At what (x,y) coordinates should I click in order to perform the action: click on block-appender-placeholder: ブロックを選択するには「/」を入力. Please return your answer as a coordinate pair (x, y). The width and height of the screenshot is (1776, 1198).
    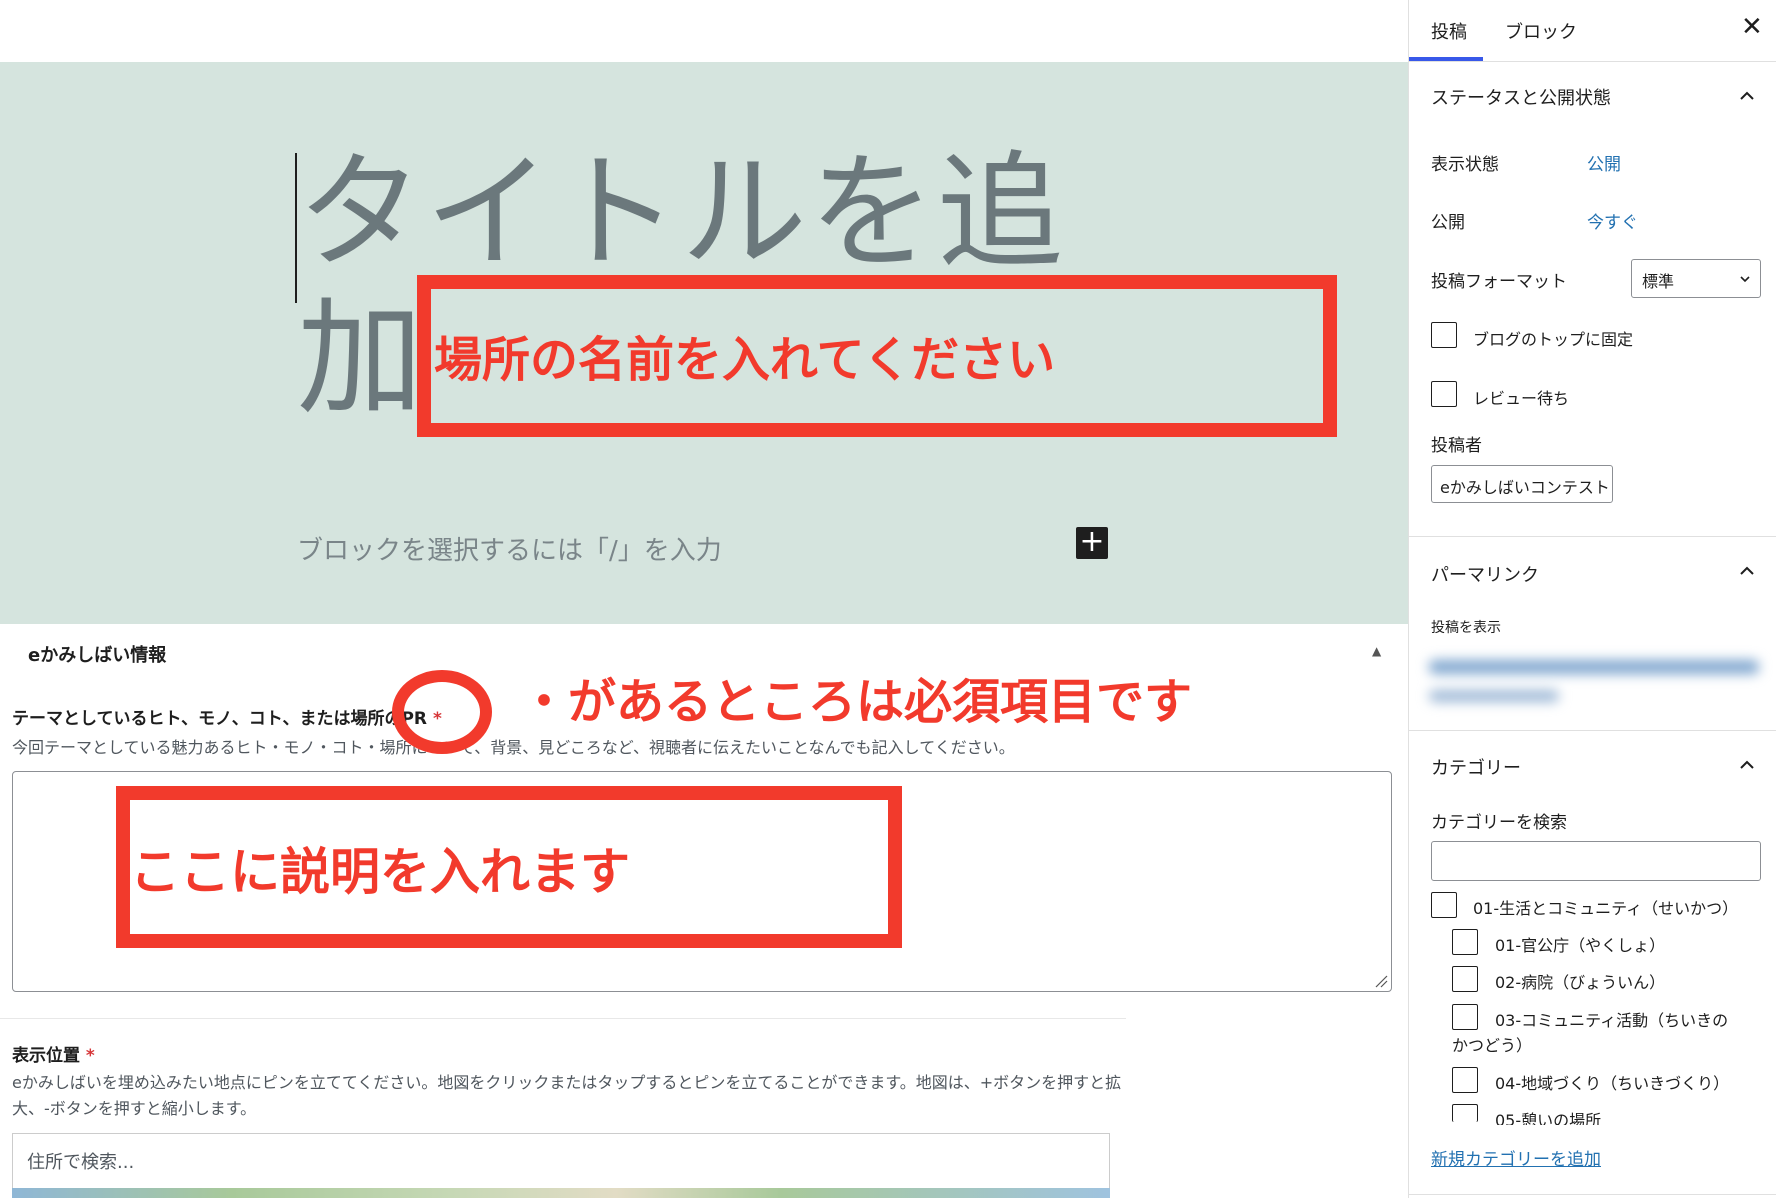
    Looking at the image, I should click on (509, 548).